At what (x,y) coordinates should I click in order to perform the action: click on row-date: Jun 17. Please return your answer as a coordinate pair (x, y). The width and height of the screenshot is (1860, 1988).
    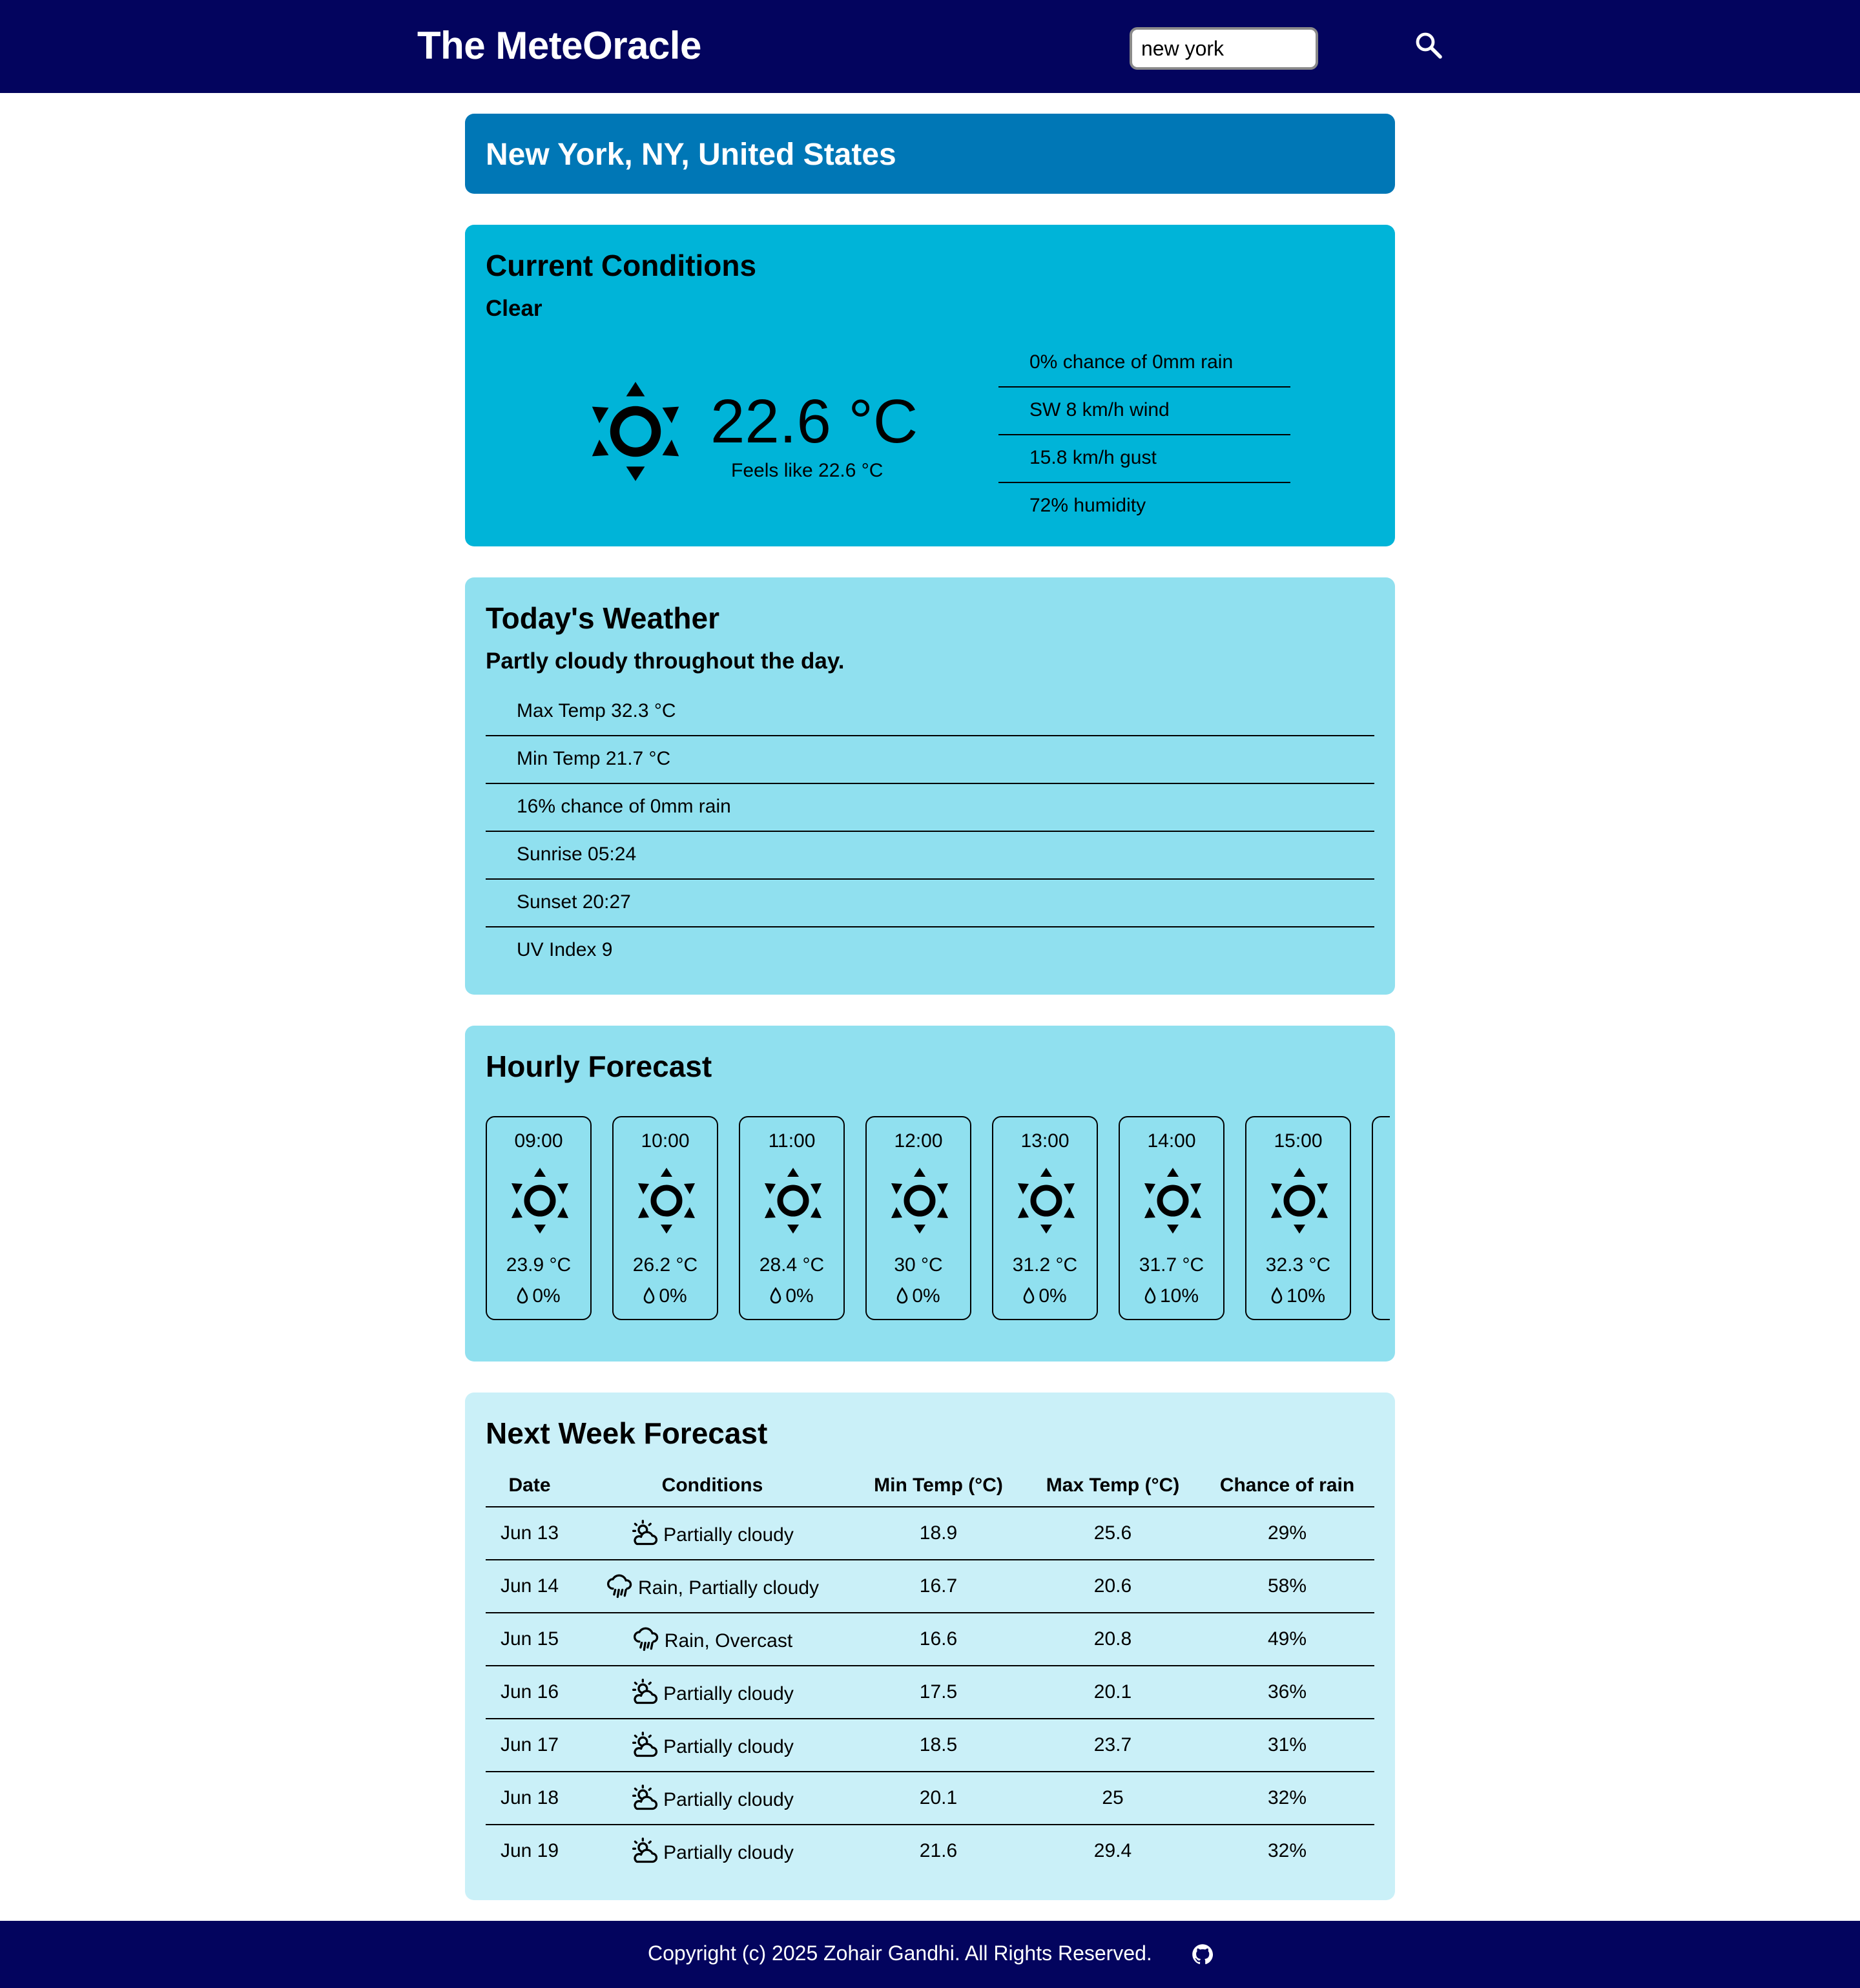
    Looking at the image, I should click on (530, 1746).